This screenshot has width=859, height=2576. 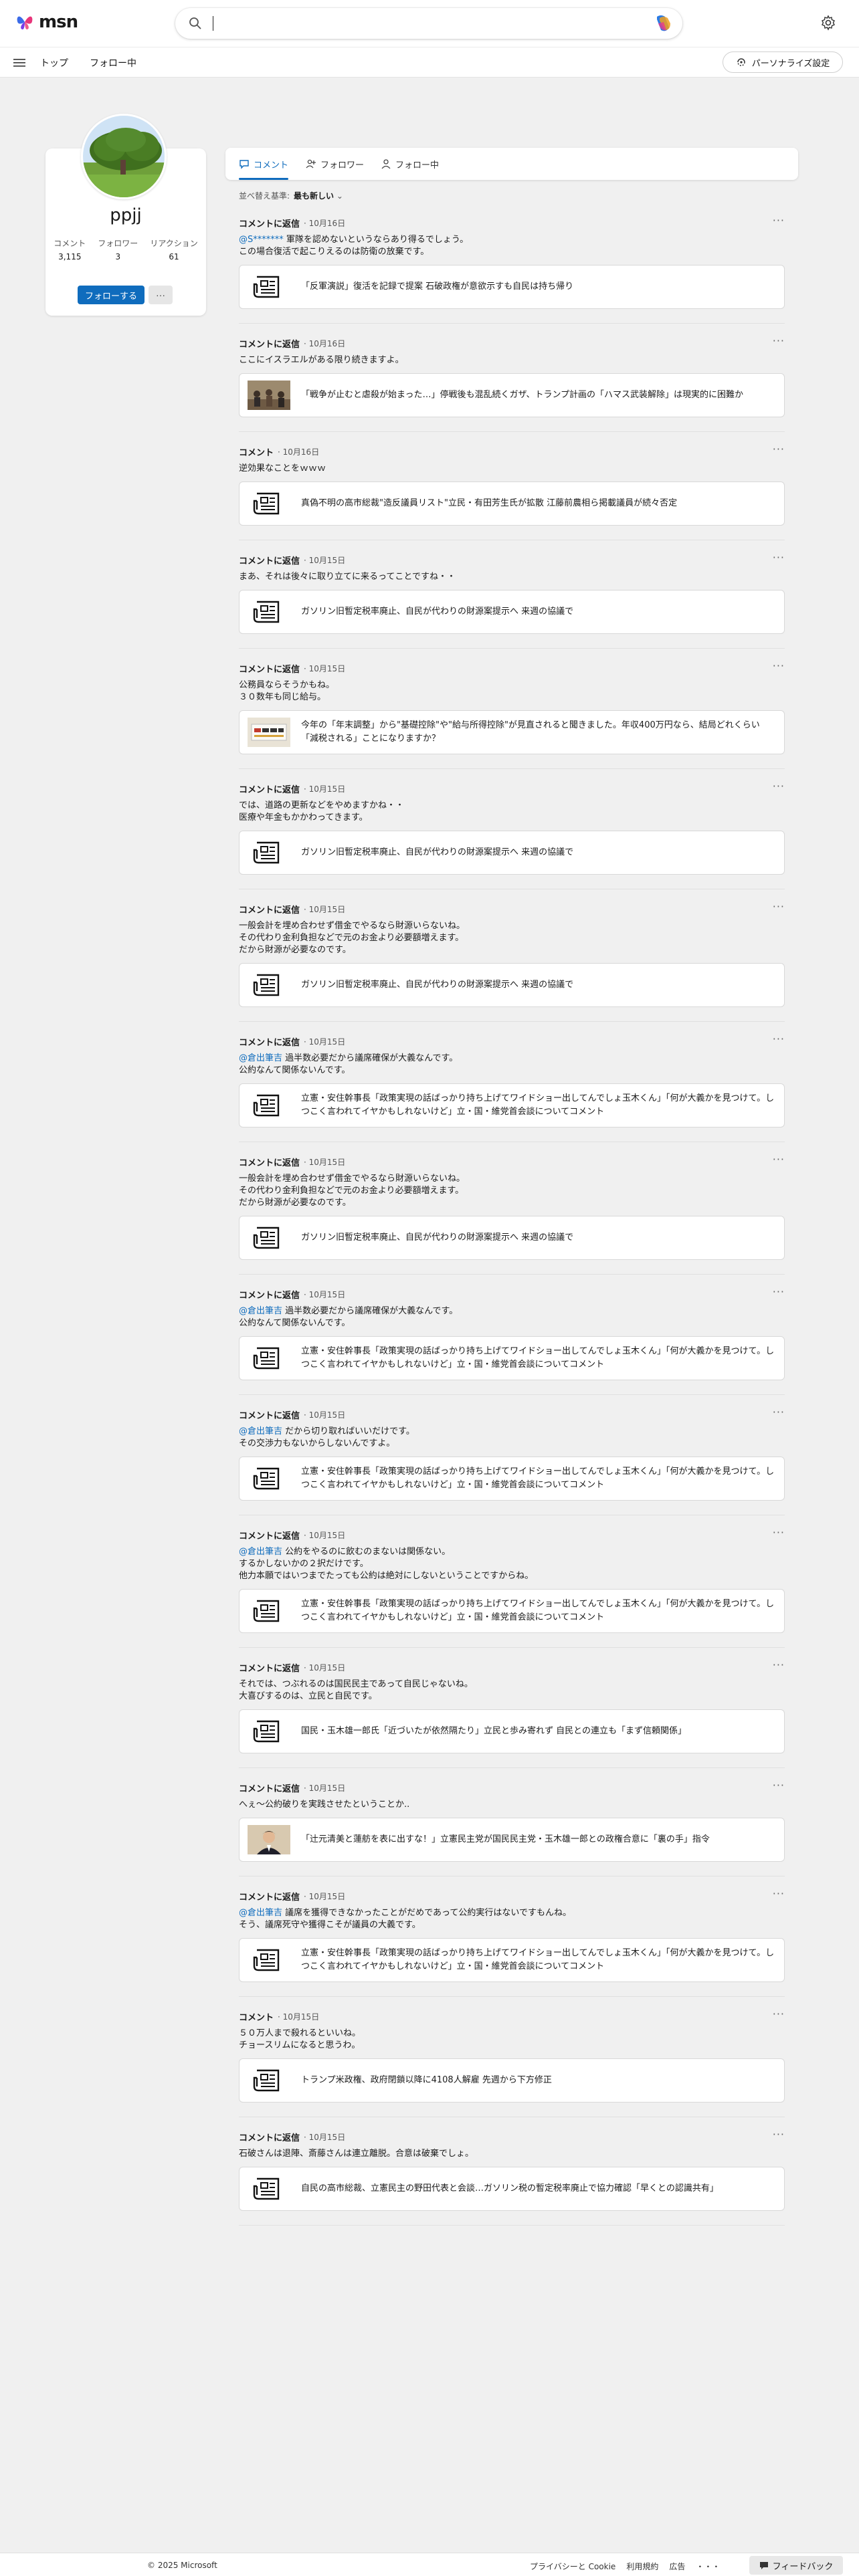 What do you see at coordinates (126, 215) in the screenshot?
I see `profile-name: ppjj` at bounding box center [126, 215].